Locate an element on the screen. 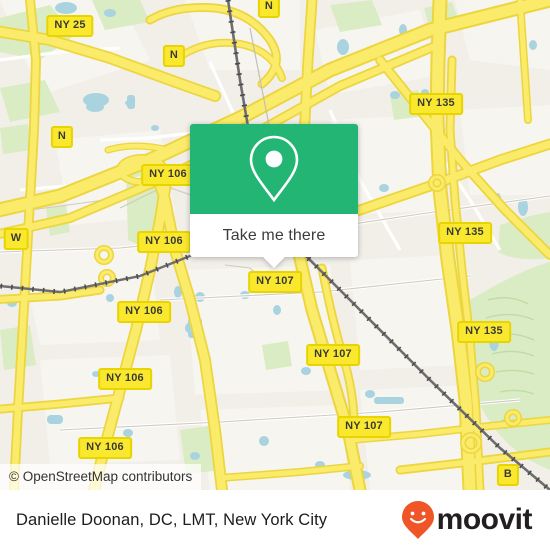 The height and width of the screenshot is (550, 550). moovit-brand-logo: moovit is located at coordinates (467, 520).